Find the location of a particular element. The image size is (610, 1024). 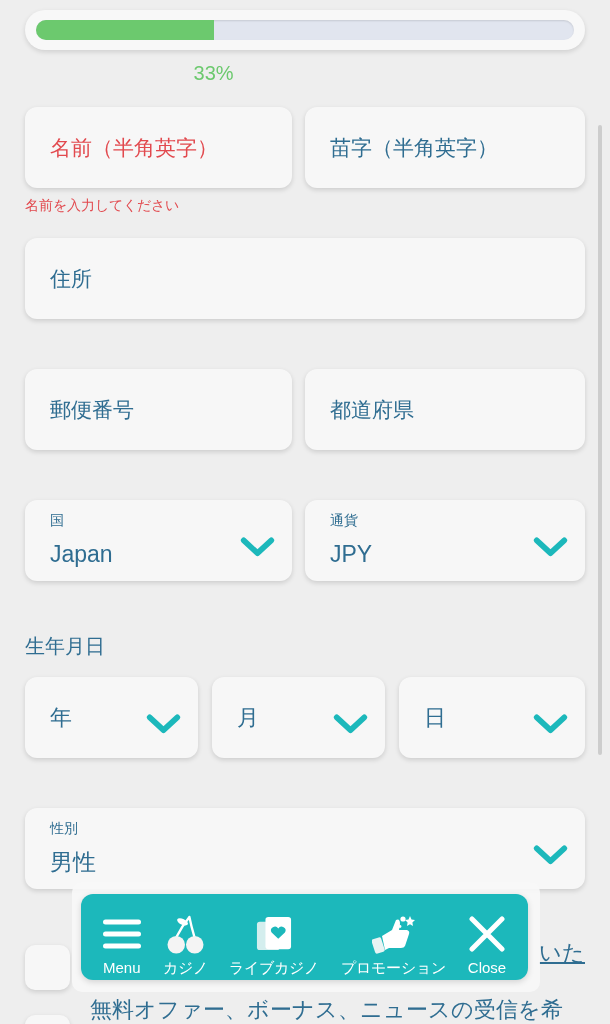

error-message: 名前を入力してください is located at coordinates (102, 205).